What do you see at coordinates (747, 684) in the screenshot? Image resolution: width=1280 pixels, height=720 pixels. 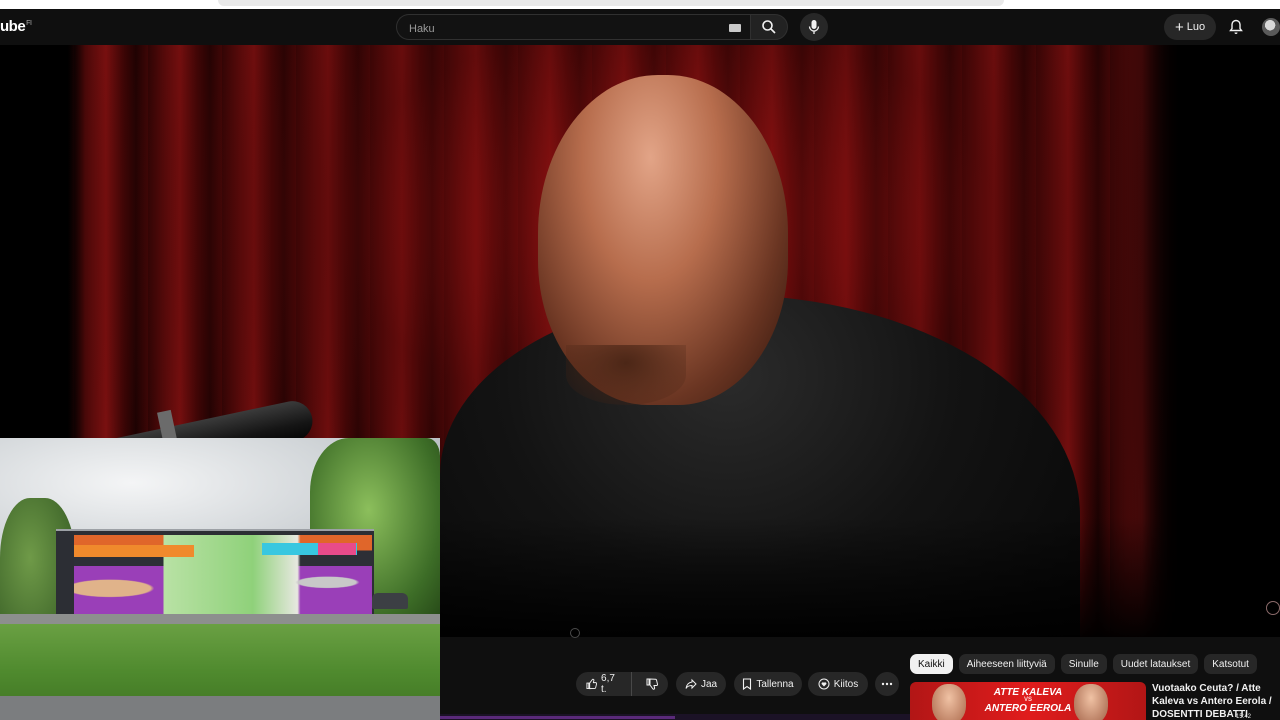 I see `bookmark-icon` at bounding box center [747, 684].